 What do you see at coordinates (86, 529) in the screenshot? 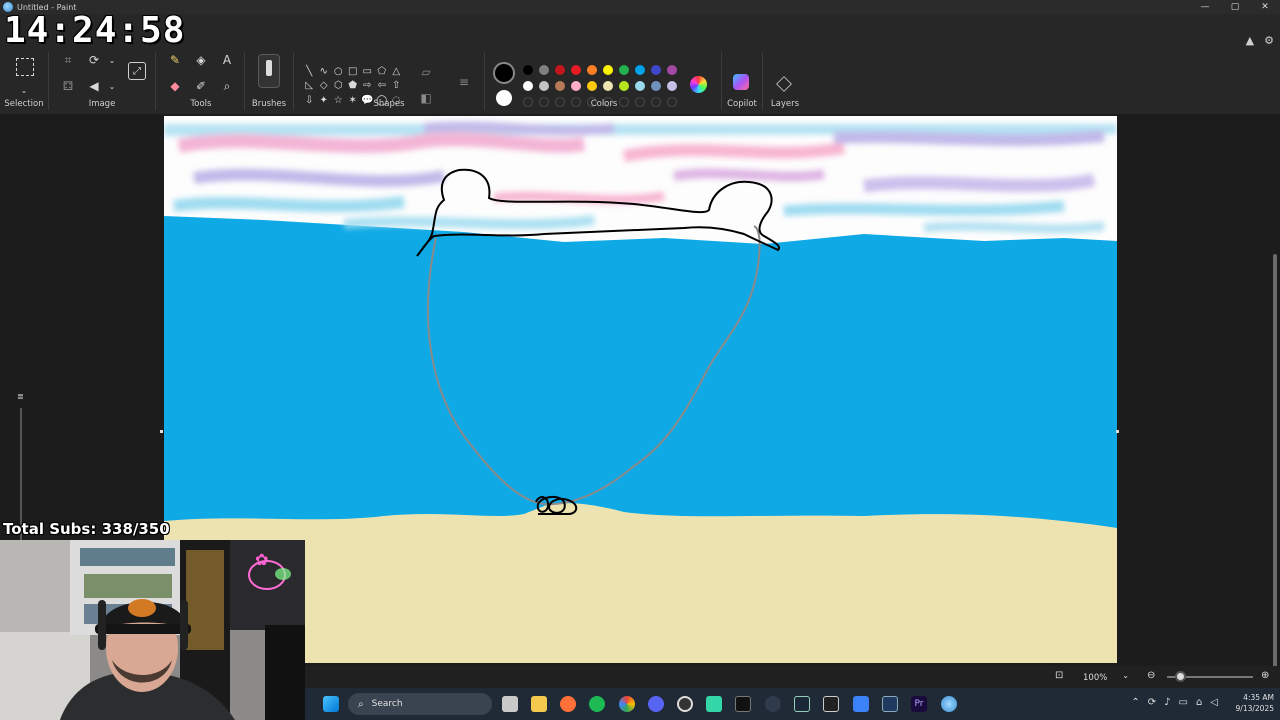
I see `sub-counter: Total Subs: 338/350` at bounding box center [86, 529].